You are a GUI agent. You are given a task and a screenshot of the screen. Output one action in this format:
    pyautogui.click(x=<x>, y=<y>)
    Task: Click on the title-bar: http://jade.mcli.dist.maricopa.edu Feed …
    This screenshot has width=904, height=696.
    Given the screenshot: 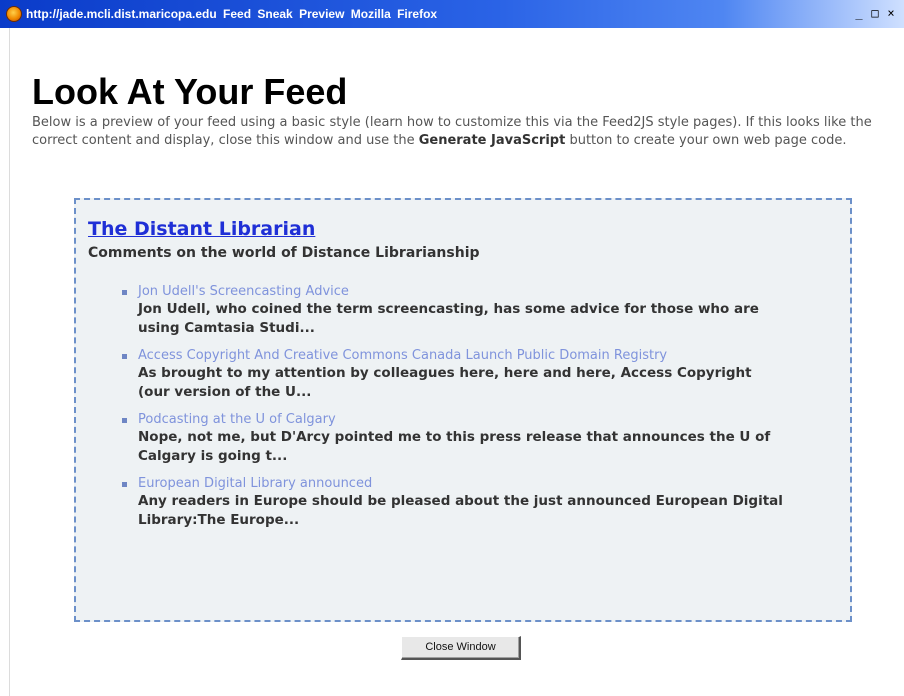 What is the action you would take?
    pyautogui.click(x=452, y=14)
    